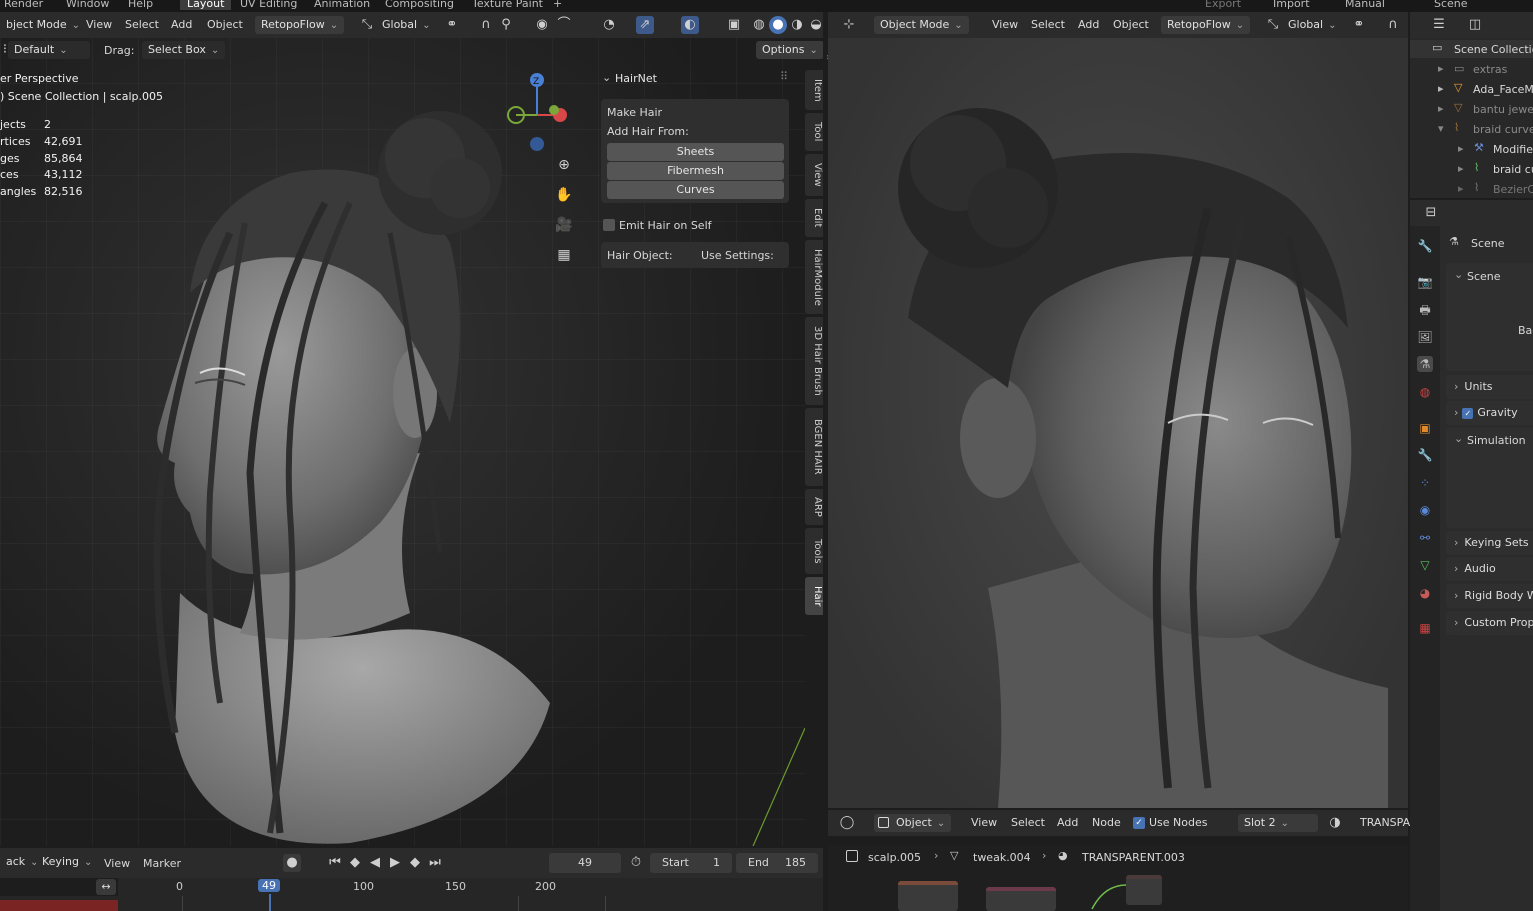  Describe the element at coordinates (1312, 25) in the screenshot. I see `right-transform-dropdown: Global` at that location.